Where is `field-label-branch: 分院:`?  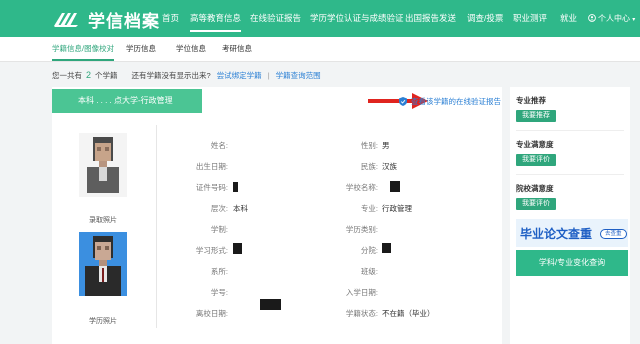
field-label-branch: 分院: is located at coordinates (369, 250).